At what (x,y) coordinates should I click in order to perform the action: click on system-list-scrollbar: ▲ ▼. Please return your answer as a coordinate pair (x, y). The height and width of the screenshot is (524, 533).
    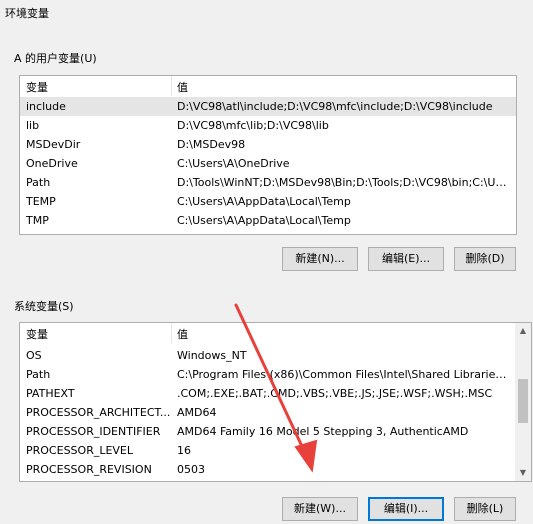
    Looking at the image, I should click on (523, 402).